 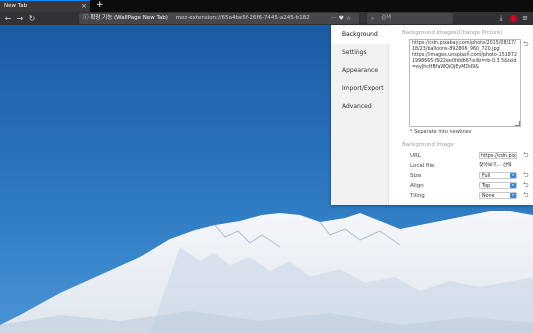 What do you see at coordinates (373, 18) in the screenshot?
I see `search-icon: ⌕` at bounding box center [373, 18].